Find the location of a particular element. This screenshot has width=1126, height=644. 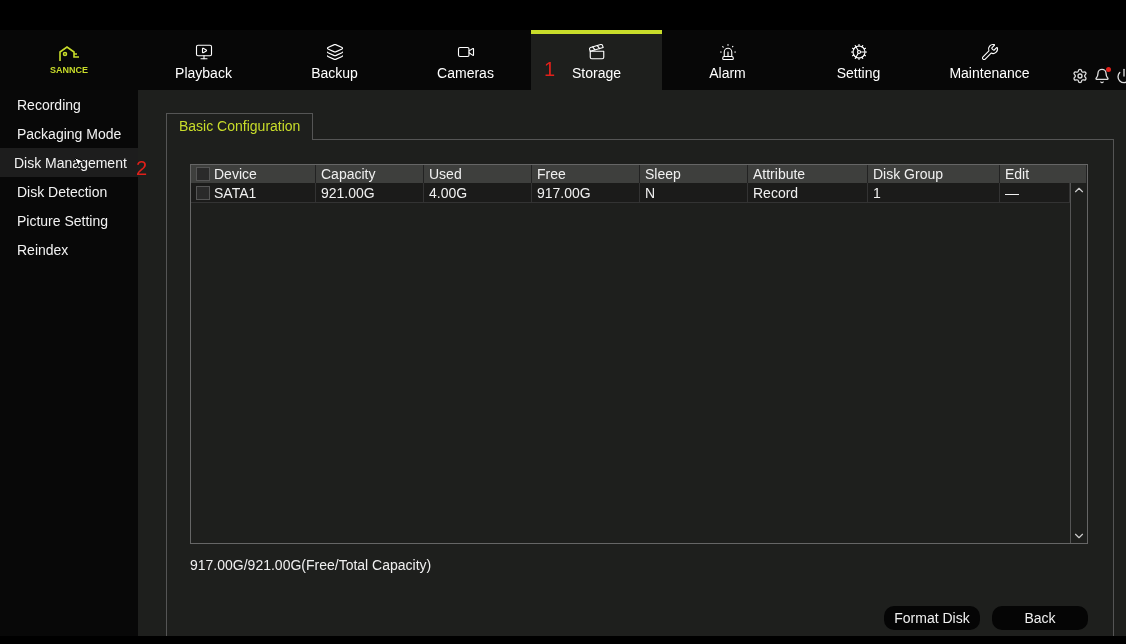

gears-icon is located at coordinates (858, 52).